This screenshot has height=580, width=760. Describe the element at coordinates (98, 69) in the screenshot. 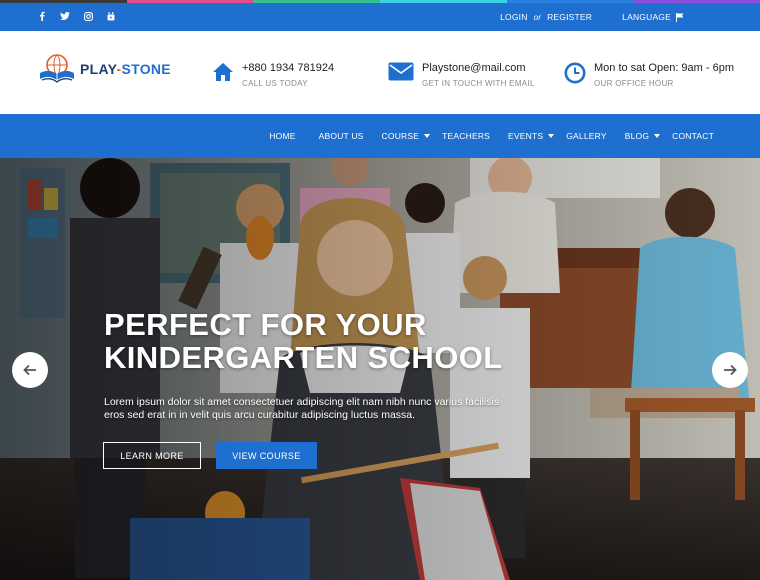

I see `logo-text-part1: PLAY` at that location.